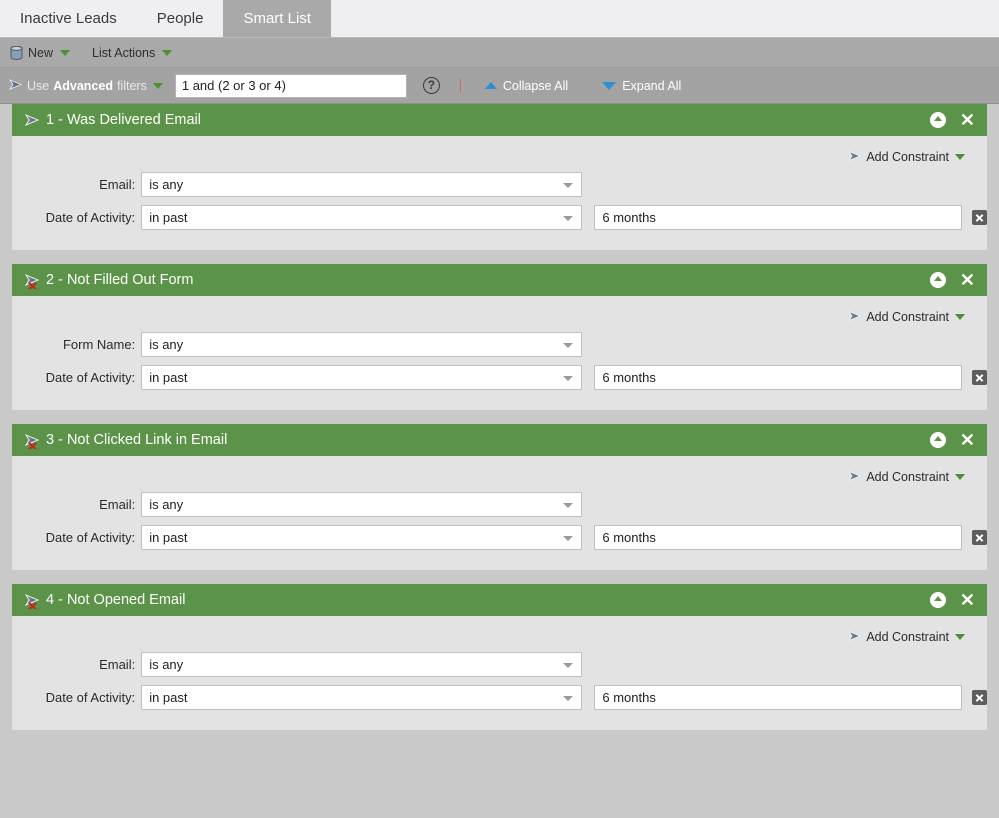 The image size is (999, 818). What do you see at coordinates (535, 85) in the screenshot?
I see `collapse-all-label: Collapse All` at bounding box center [535, 85].